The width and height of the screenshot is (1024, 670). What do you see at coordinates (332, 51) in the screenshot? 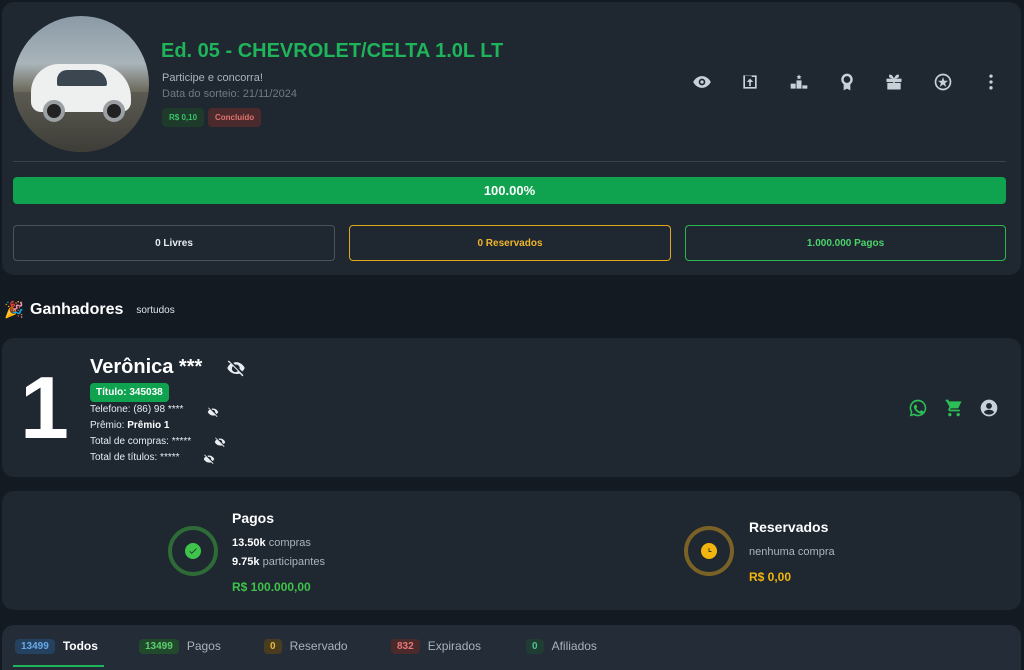
I see `raffle-title: Ed. 05 - CHEVROLET/CELTA 1.0L LT` at bounding box center [332, 51].